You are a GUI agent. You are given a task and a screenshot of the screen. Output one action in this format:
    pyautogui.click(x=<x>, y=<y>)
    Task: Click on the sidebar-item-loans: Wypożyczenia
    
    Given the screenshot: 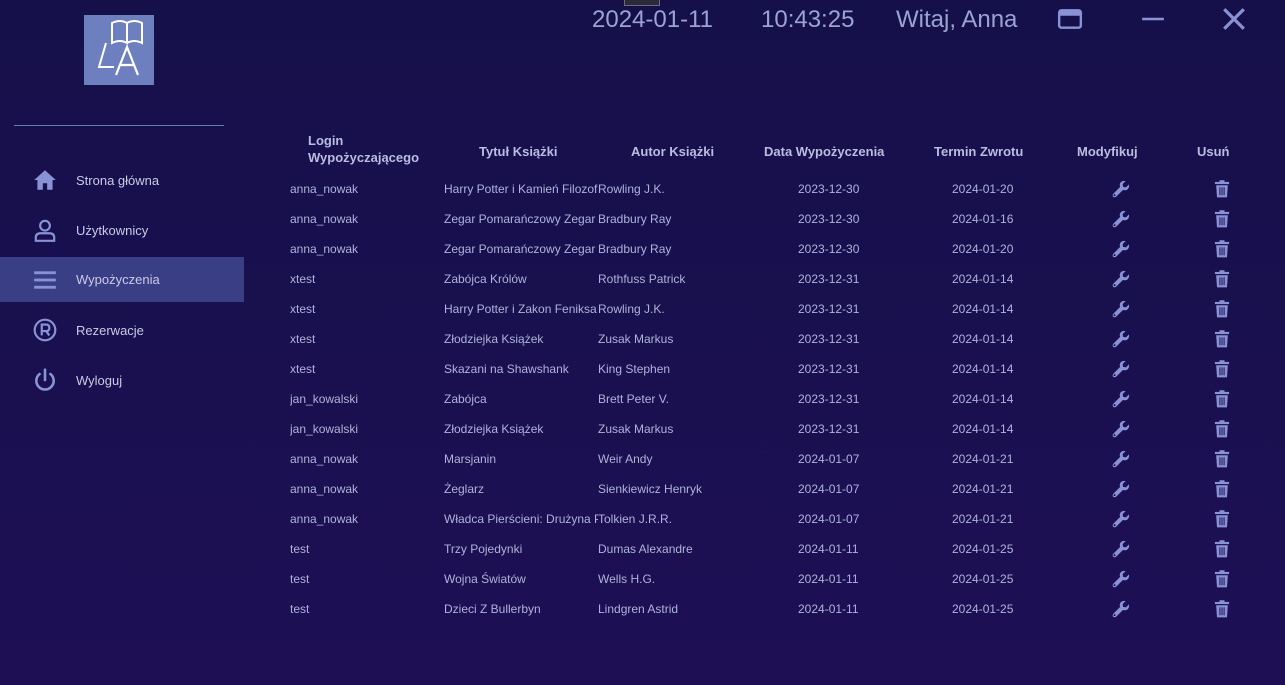 What is the action you would take?
    pyautogui.click(x=122, y=279)
    